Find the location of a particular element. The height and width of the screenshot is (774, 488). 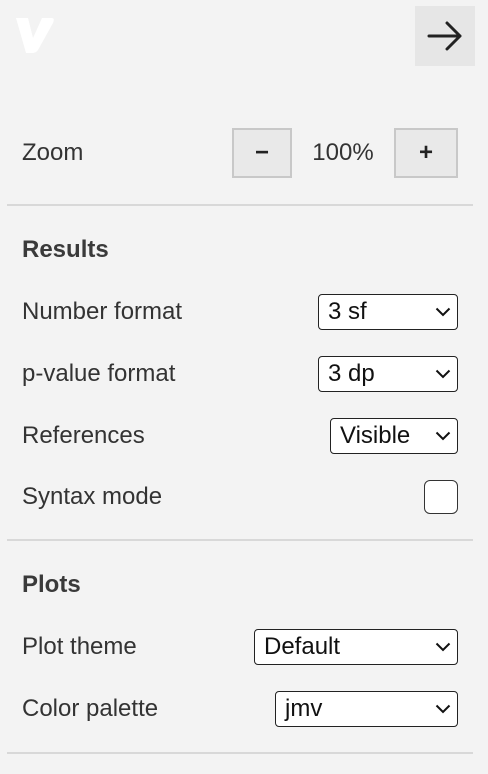

color-palette-value: jmv is located at coordinates (304, 708).